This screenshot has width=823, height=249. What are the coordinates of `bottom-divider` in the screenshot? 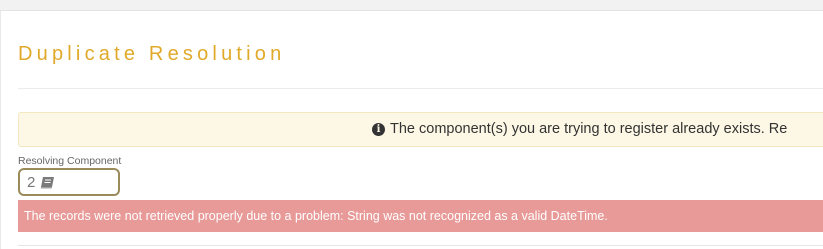 It's located at (420, 245).